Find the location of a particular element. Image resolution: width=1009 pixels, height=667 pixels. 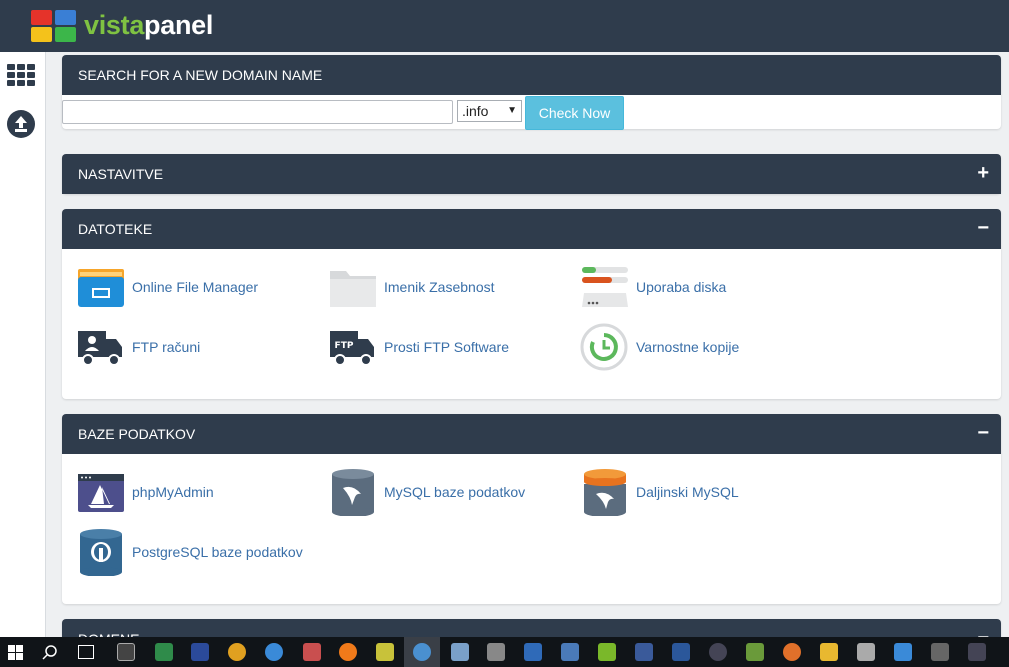

item-online-file-manager: Online File Manager is located at coordinates (167, 287).